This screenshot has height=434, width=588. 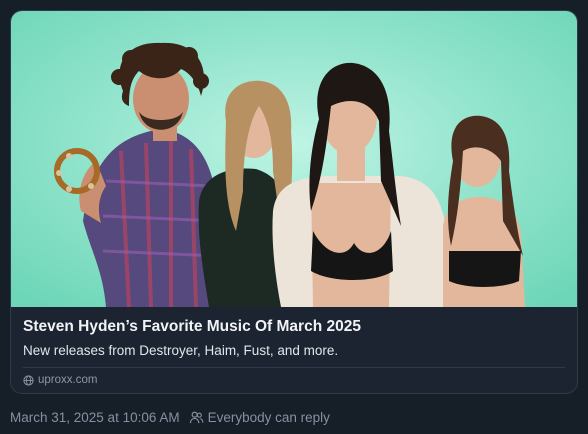 What do you see at coordinates (28, 380) in the screenshot?
I see `globe-icon` at bounding box center [28, 380].